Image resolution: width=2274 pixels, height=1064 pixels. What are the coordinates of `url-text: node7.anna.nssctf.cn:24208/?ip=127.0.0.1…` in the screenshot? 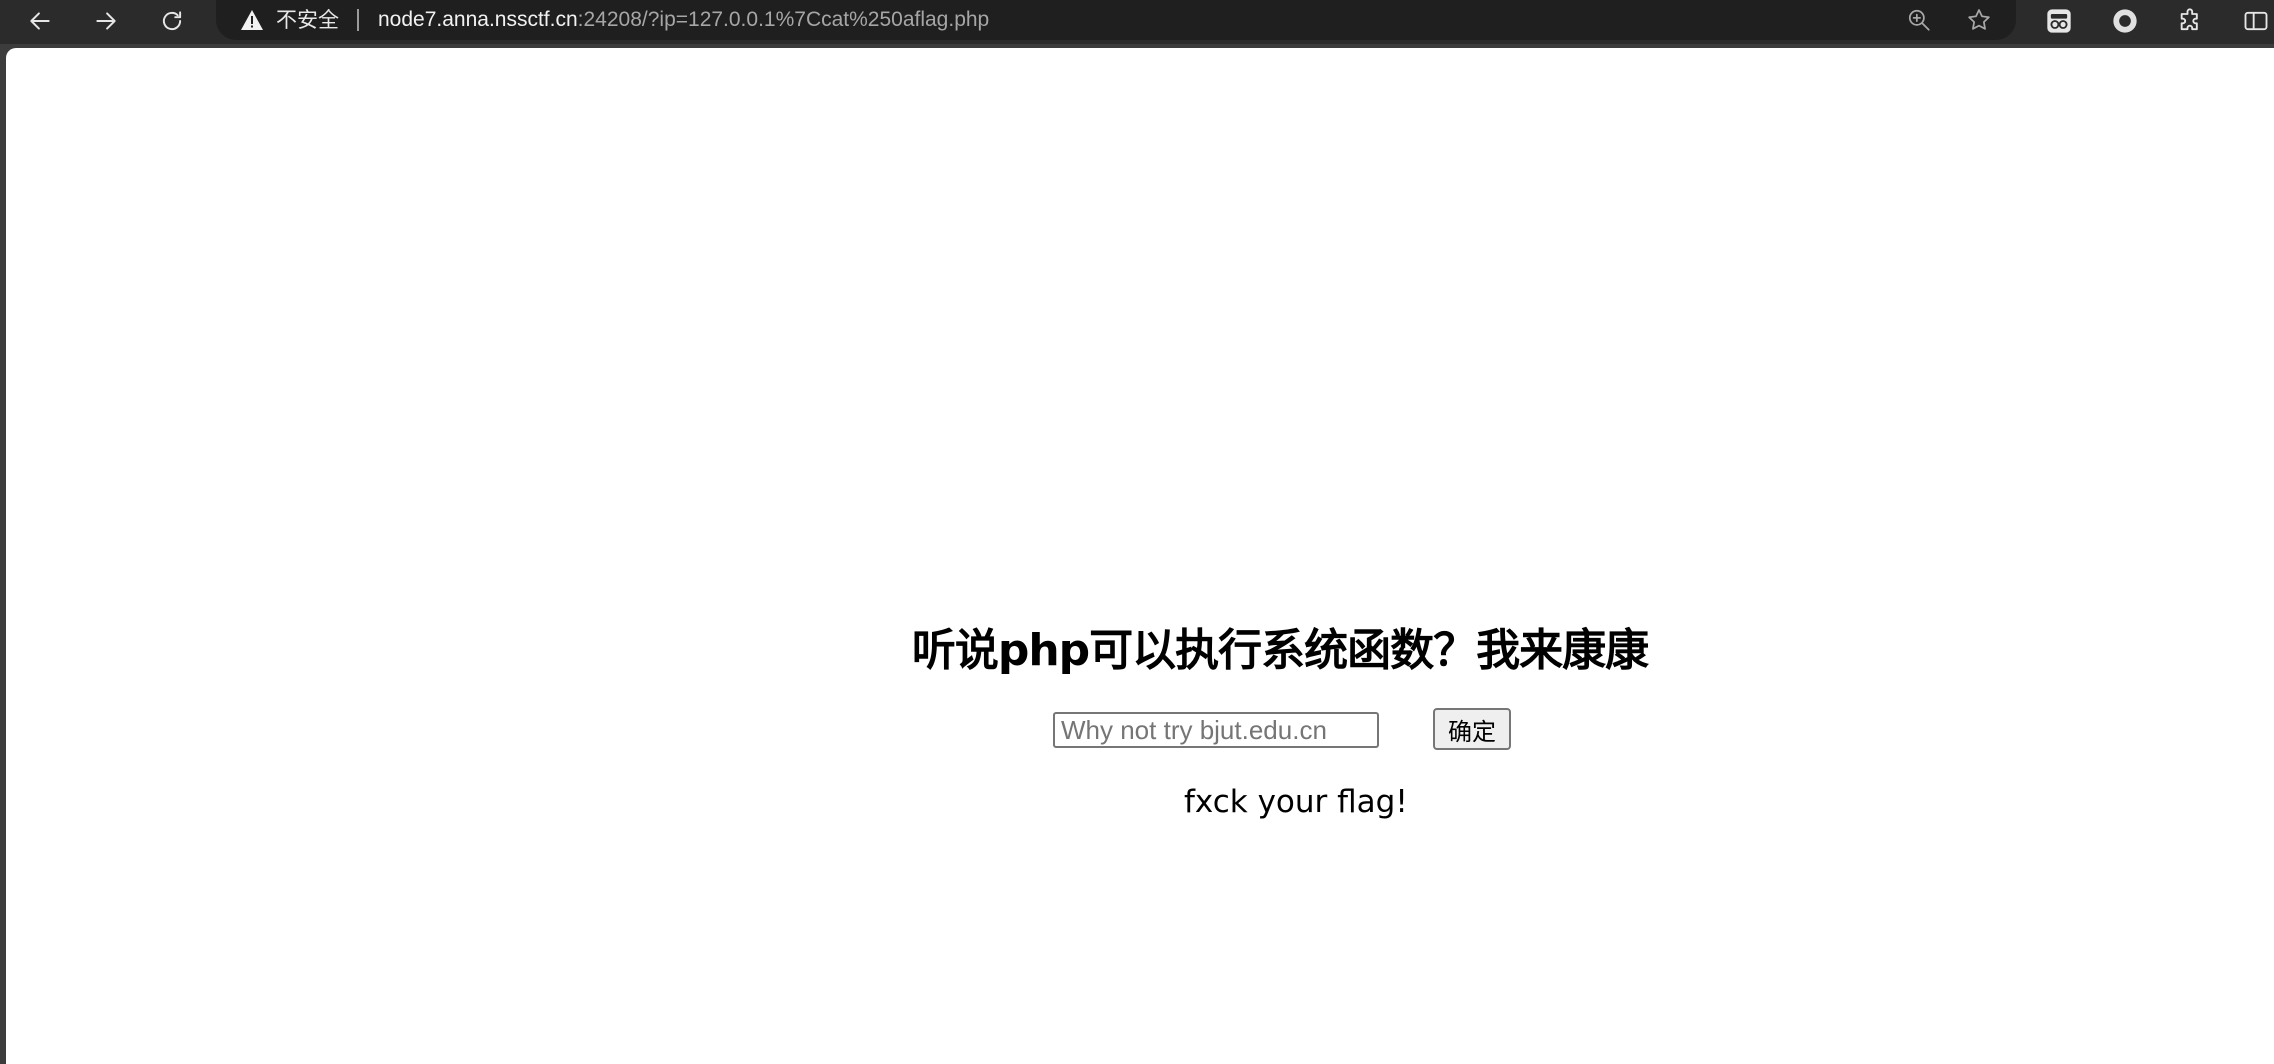 It's located at (683, 20).